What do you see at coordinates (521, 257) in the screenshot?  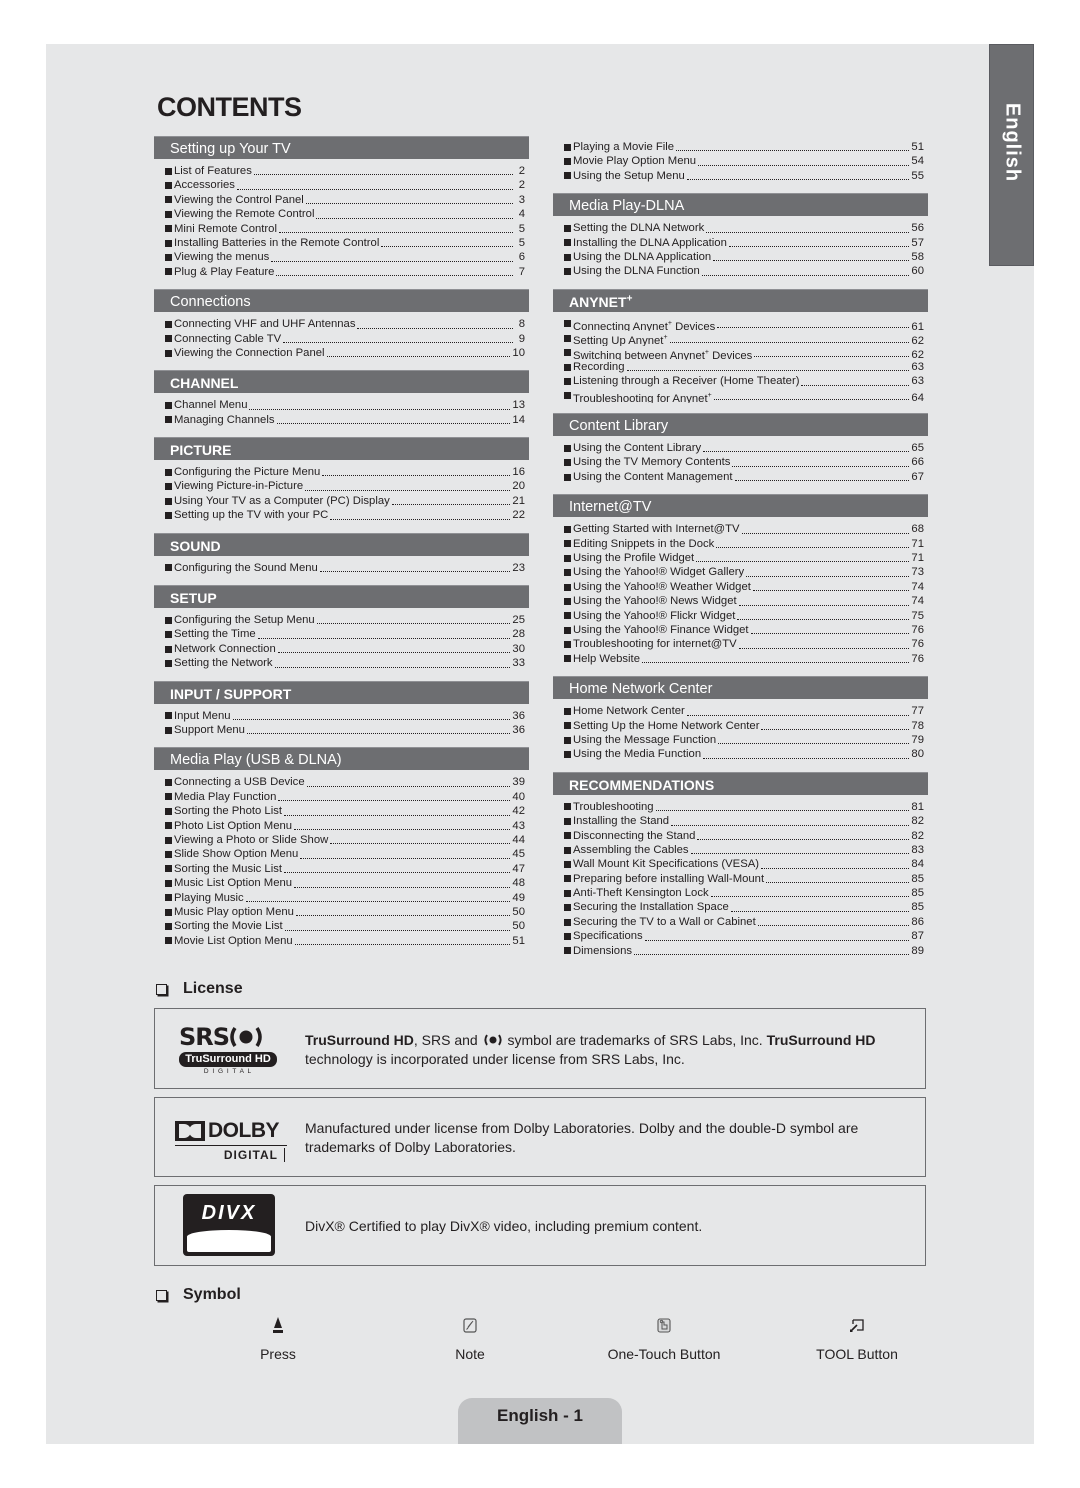 I see `toc-entry-page: 6` at bounding box center [521, 257].